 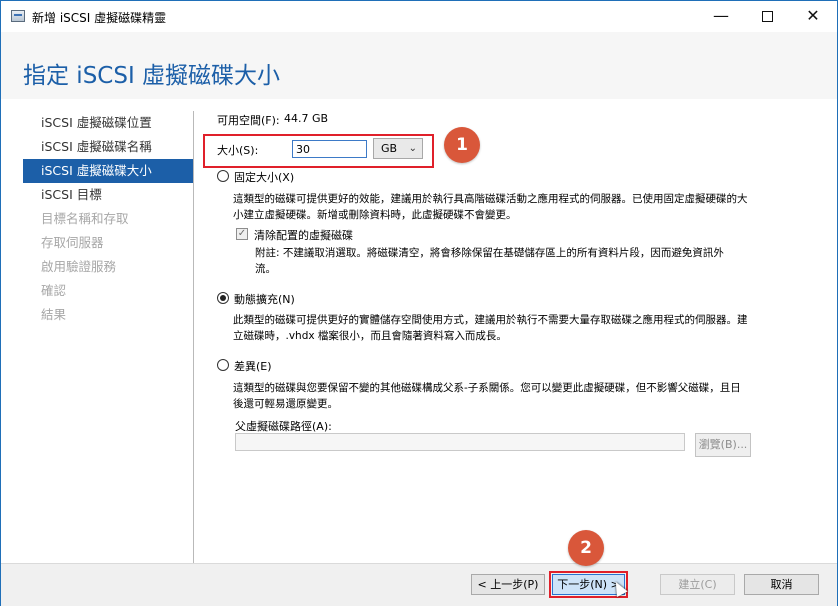 What do you see at coordinates (108, 171) in the screenshot?
I see `step-virtual-disk-size: iSCSI 虛擬磁碟大小` at bounding box center [108, 171].